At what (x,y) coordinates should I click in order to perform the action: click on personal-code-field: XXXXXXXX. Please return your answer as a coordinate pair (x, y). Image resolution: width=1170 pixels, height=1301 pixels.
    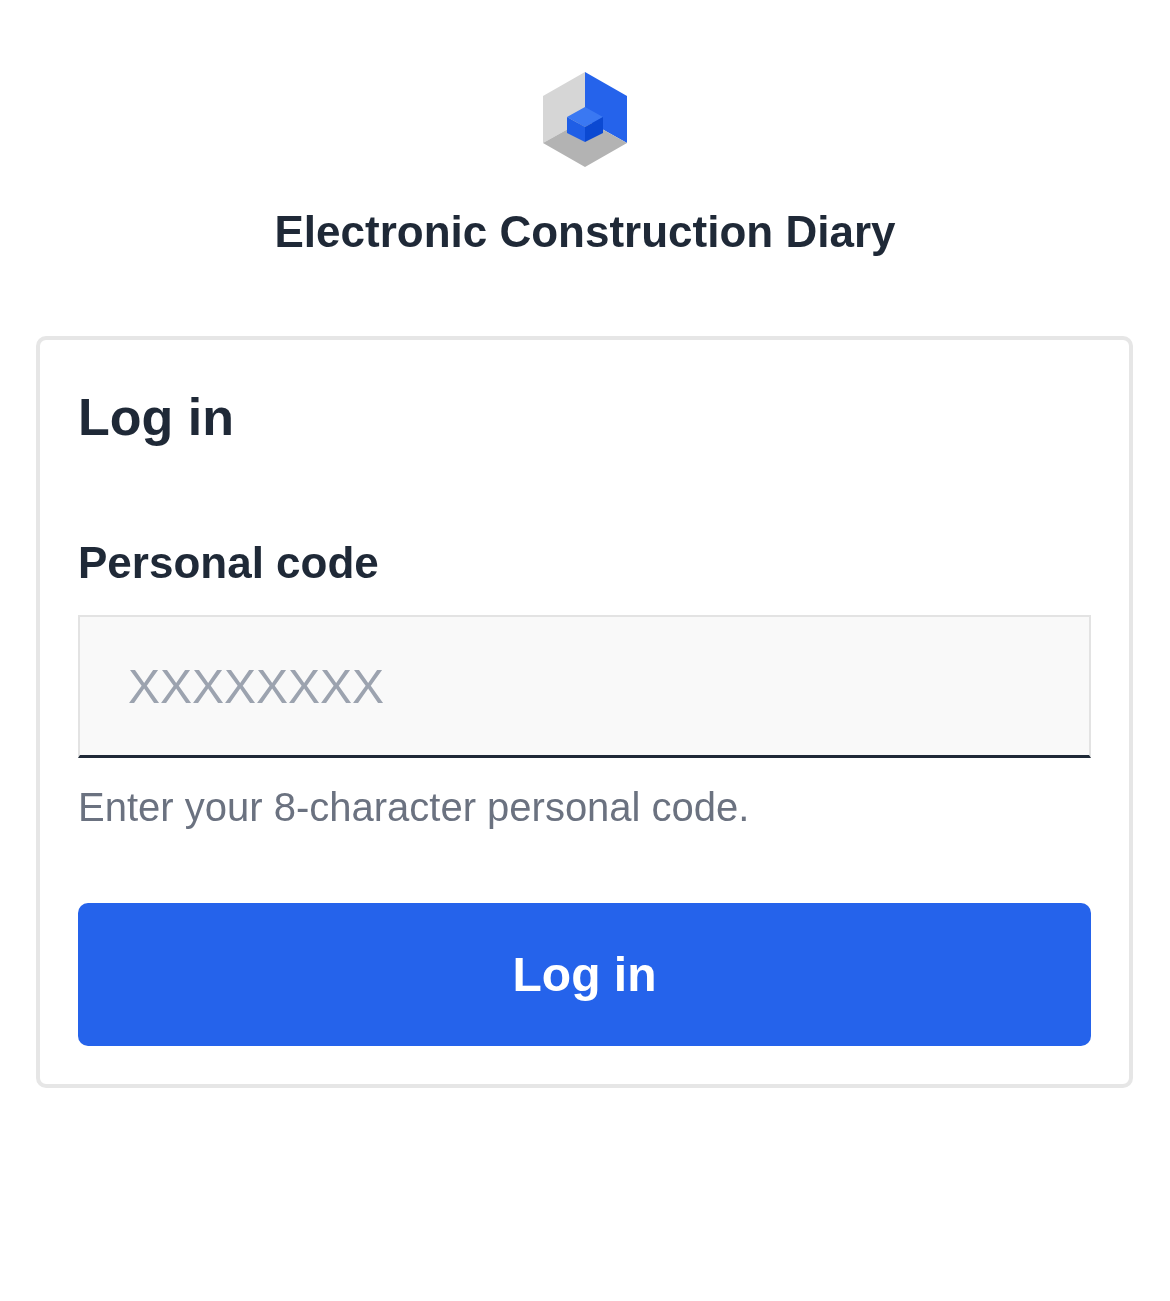
    Looking at the image, I should click on (584, 686).